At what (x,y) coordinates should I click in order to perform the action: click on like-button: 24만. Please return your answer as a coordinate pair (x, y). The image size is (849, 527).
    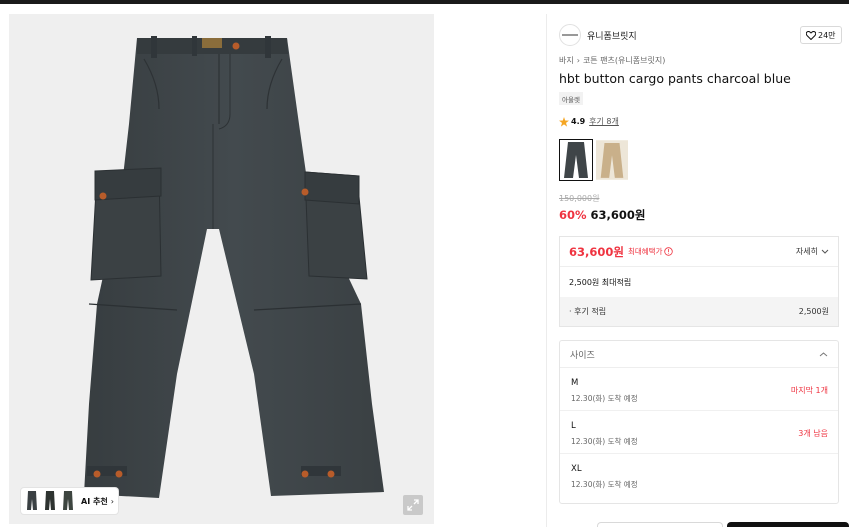
    Looking at the image, I should click on (821, 35).